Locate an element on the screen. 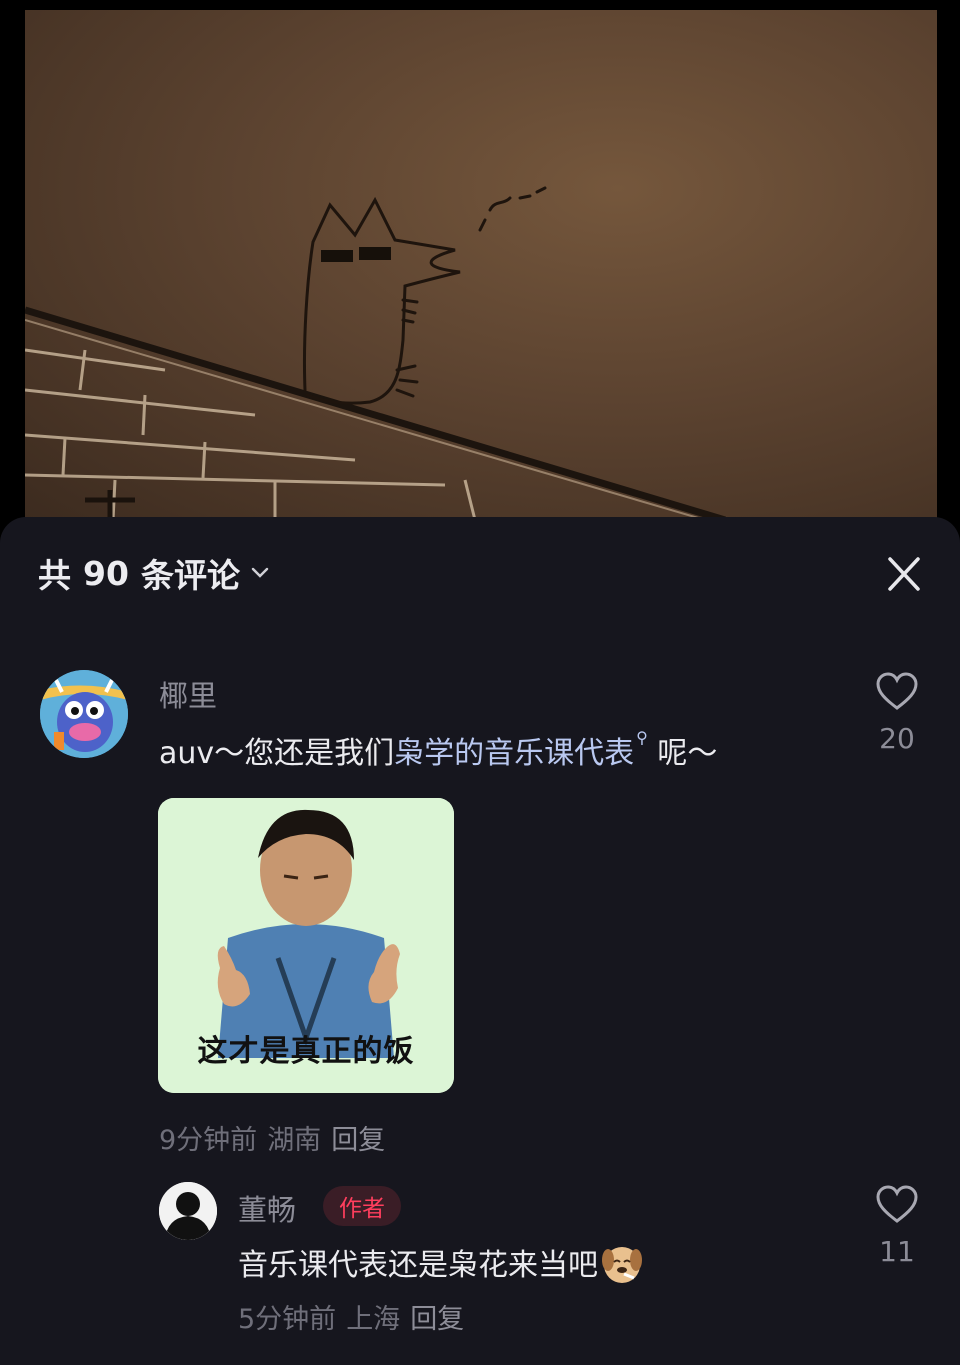 The width and height of the screenshot is (960, 1365). comment-text-after: 呢～ is located at coordinates (687, 753).